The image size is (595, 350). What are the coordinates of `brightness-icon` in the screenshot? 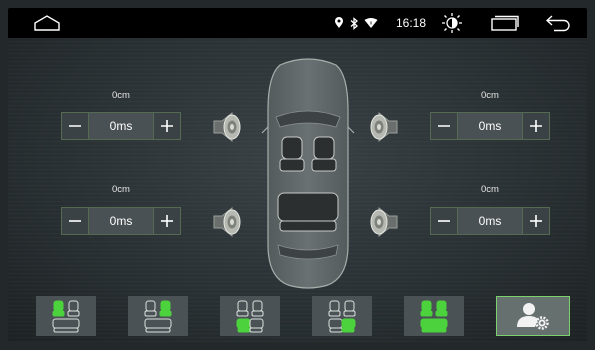 It's located at (452, 23).